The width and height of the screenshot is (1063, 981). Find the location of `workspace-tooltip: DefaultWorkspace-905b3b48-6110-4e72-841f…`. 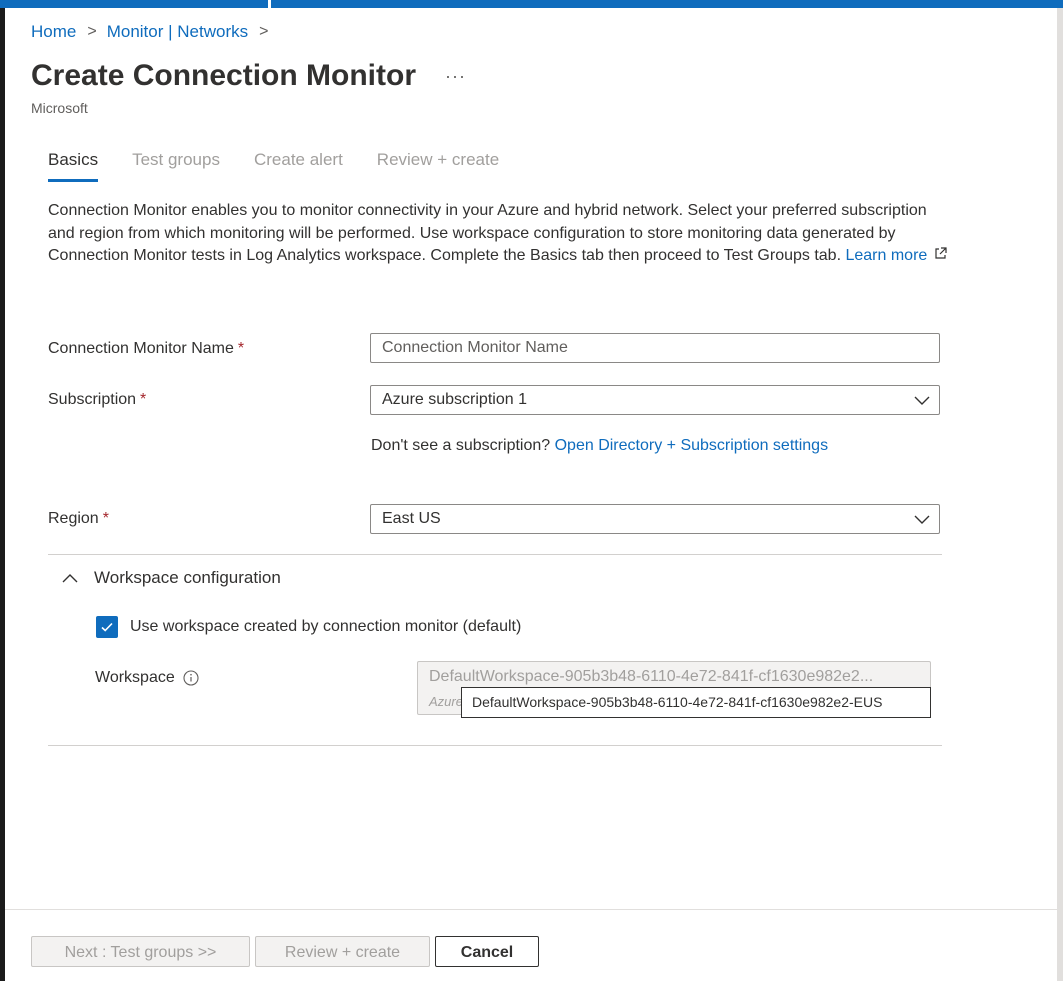

workspace-tooltip: DefaultWorkspace-905b3b48-6110-4e72-841f… is located at coordinates (696, 702).